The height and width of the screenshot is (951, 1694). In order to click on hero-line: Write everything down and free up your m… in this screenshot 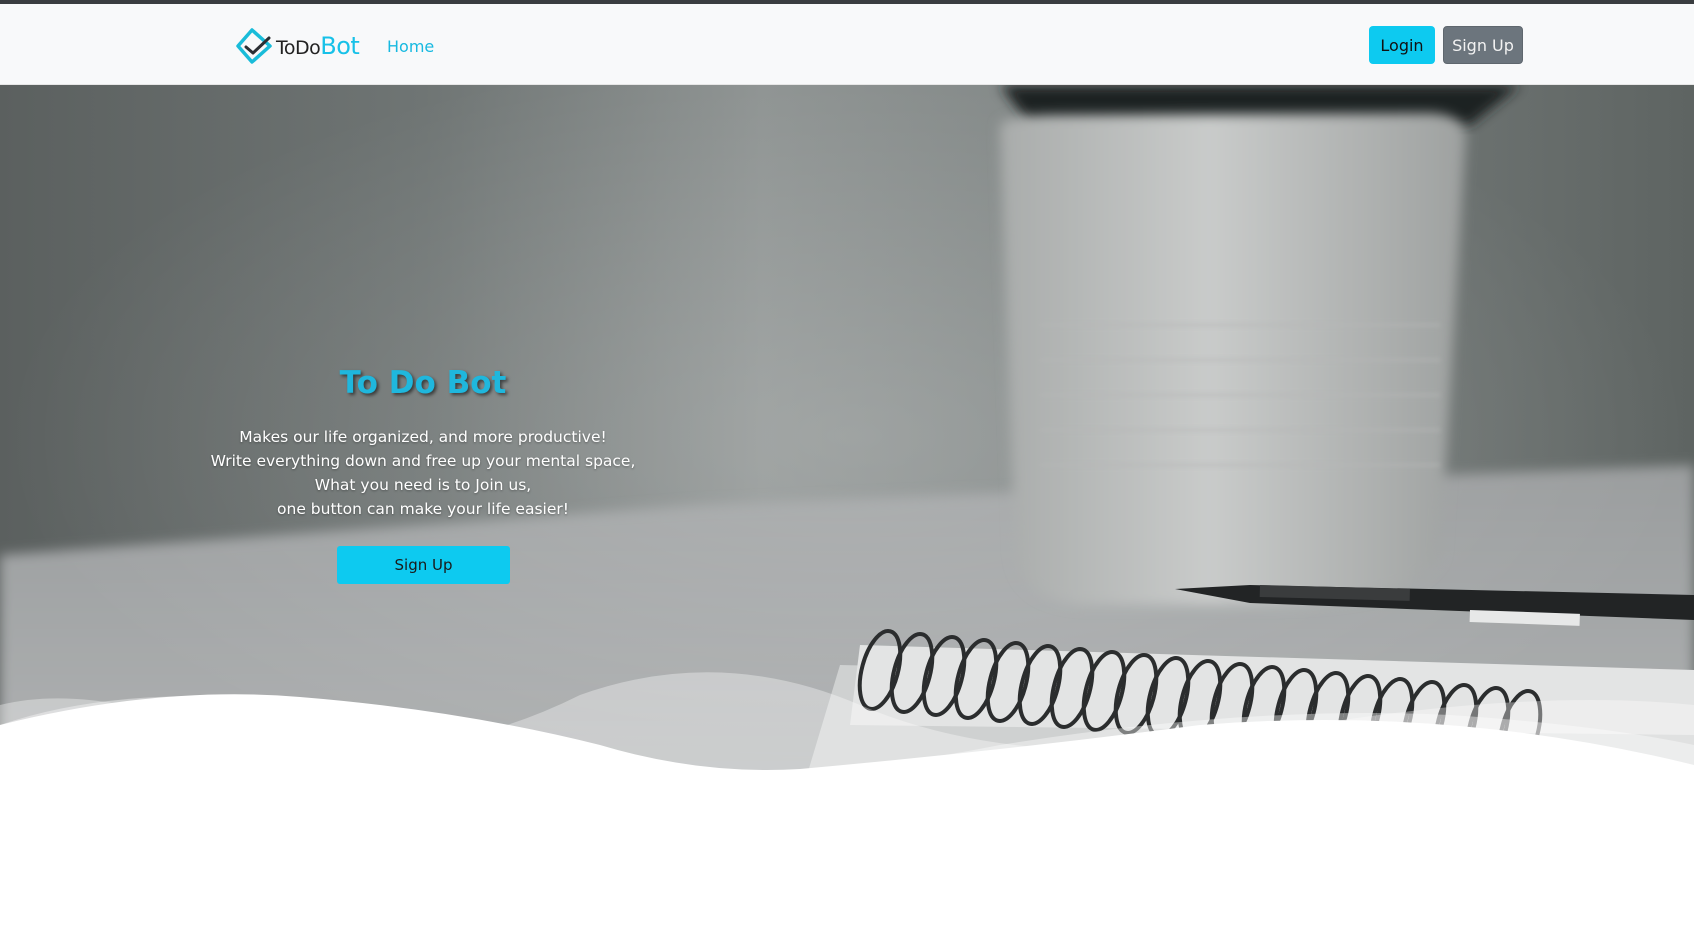, I will do `click(423, 461)`.